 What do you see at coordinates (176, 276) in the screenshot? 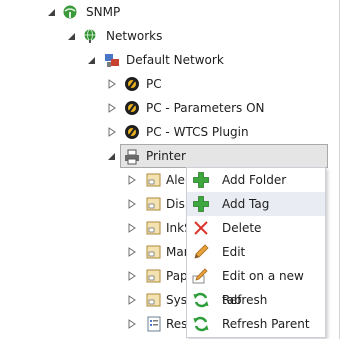
I see `tree-node-label: Paper` at bounding box center [176, 276].